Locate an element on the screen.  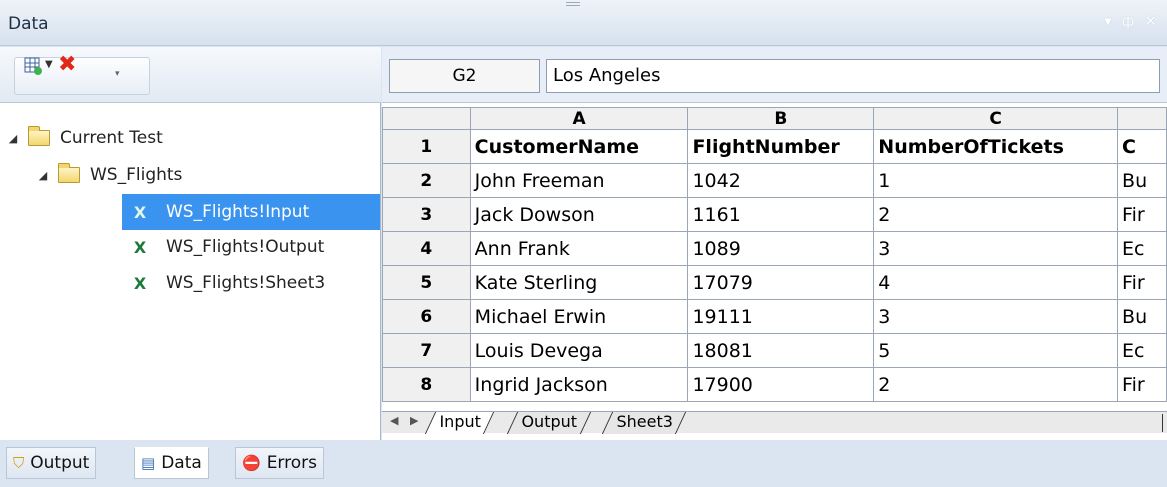
tree-node-sheet-input: X WS_Flights!Input is located at coordinates (251, 212).